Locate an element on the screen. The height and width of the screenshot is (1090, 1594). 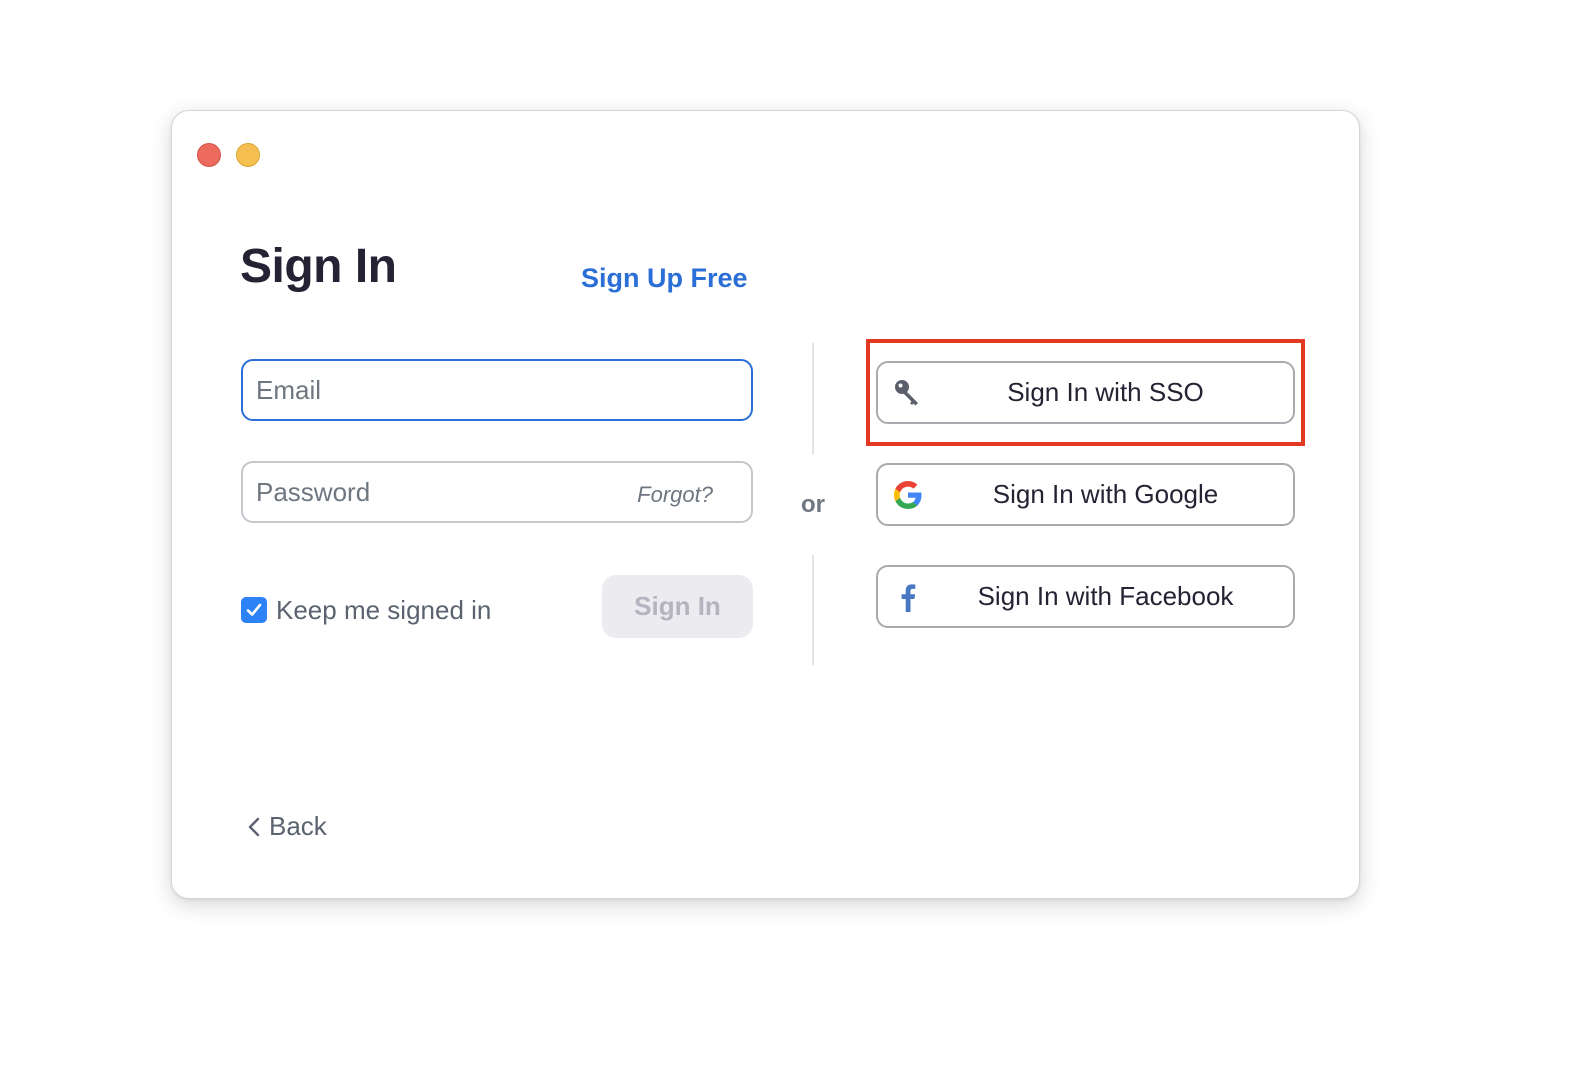
sign-in-google-label: Sign In with Google is located at coordinates (1105, 494).